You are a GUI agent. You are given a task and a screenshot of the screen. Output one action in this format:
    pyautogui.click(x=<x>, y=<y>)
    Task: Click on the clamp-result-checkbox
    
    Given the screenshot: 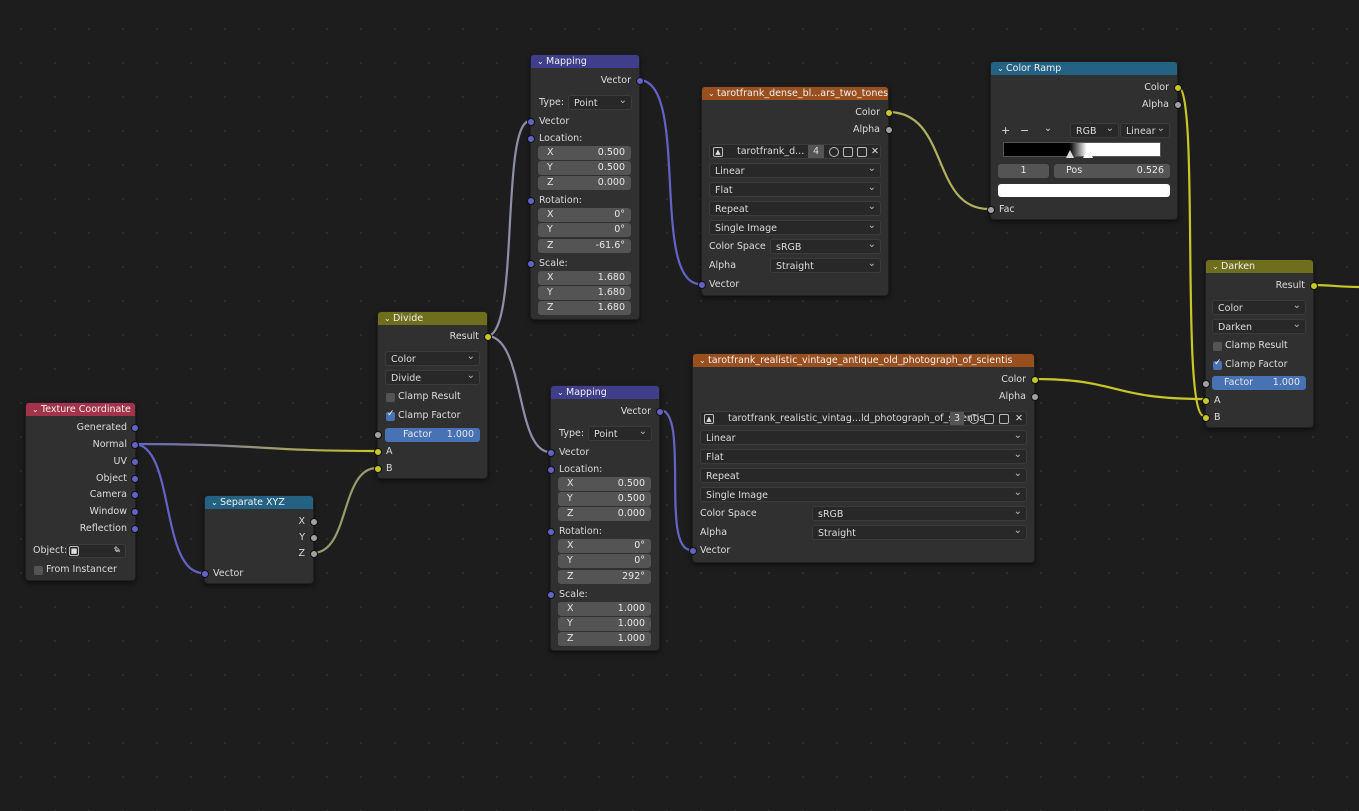 What is the action you would take?
    pyautogui.click(x=390, y=397)
    